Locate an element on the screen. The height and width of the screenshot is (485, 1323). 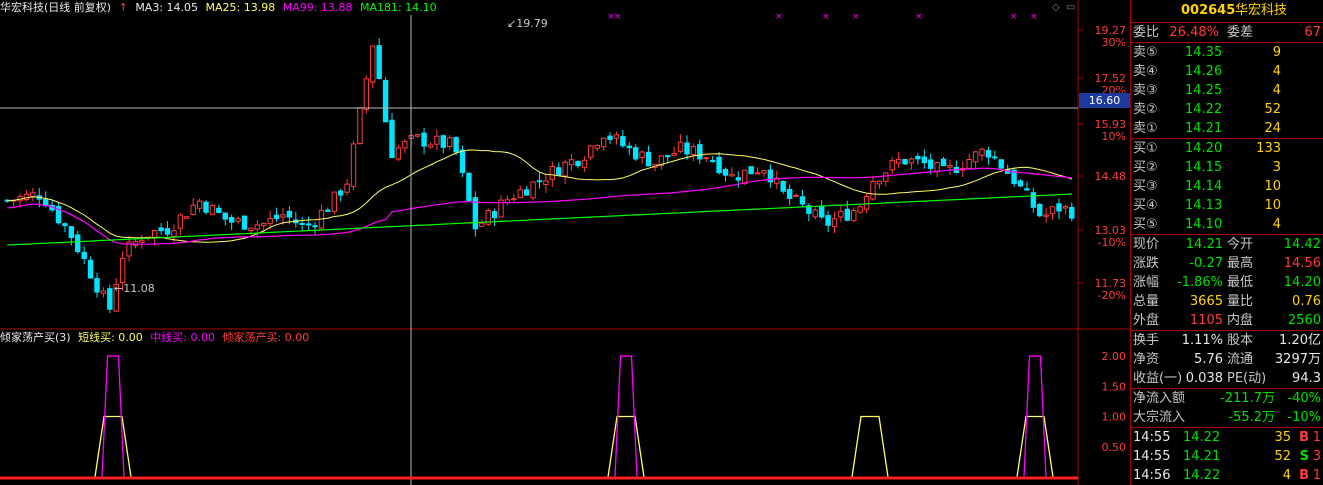
ma3-value: MA3: 14.05 is located at coordinates (167, 7).